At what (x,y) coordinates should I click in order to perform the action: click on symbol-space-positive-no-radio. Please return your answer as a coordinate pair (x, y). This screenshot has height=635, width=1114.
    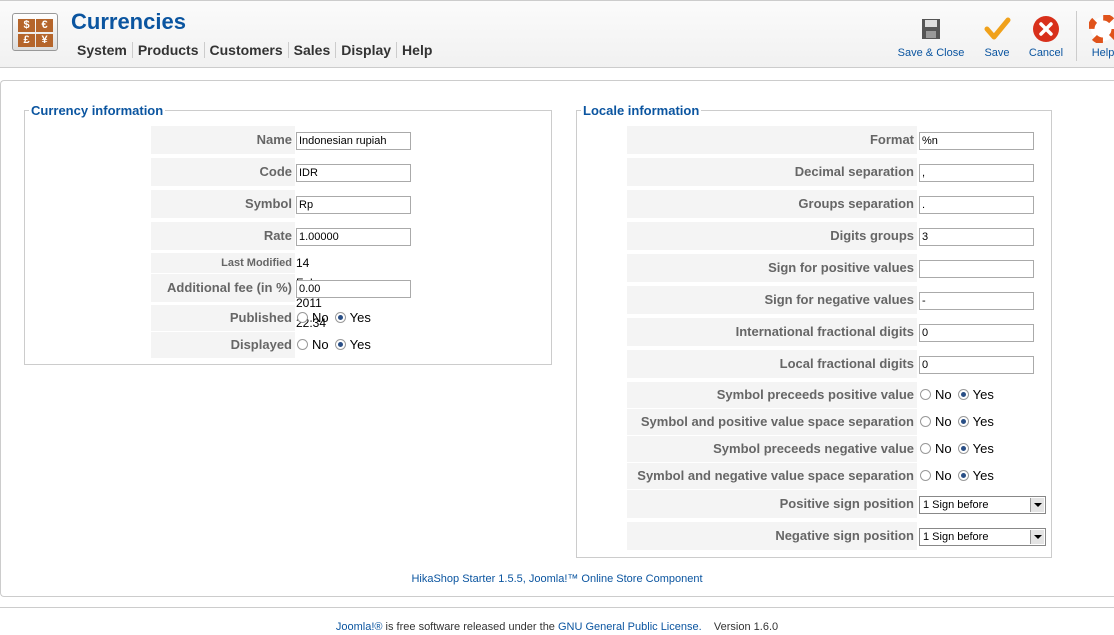
    Looking at the image, I should click on (925, 421).